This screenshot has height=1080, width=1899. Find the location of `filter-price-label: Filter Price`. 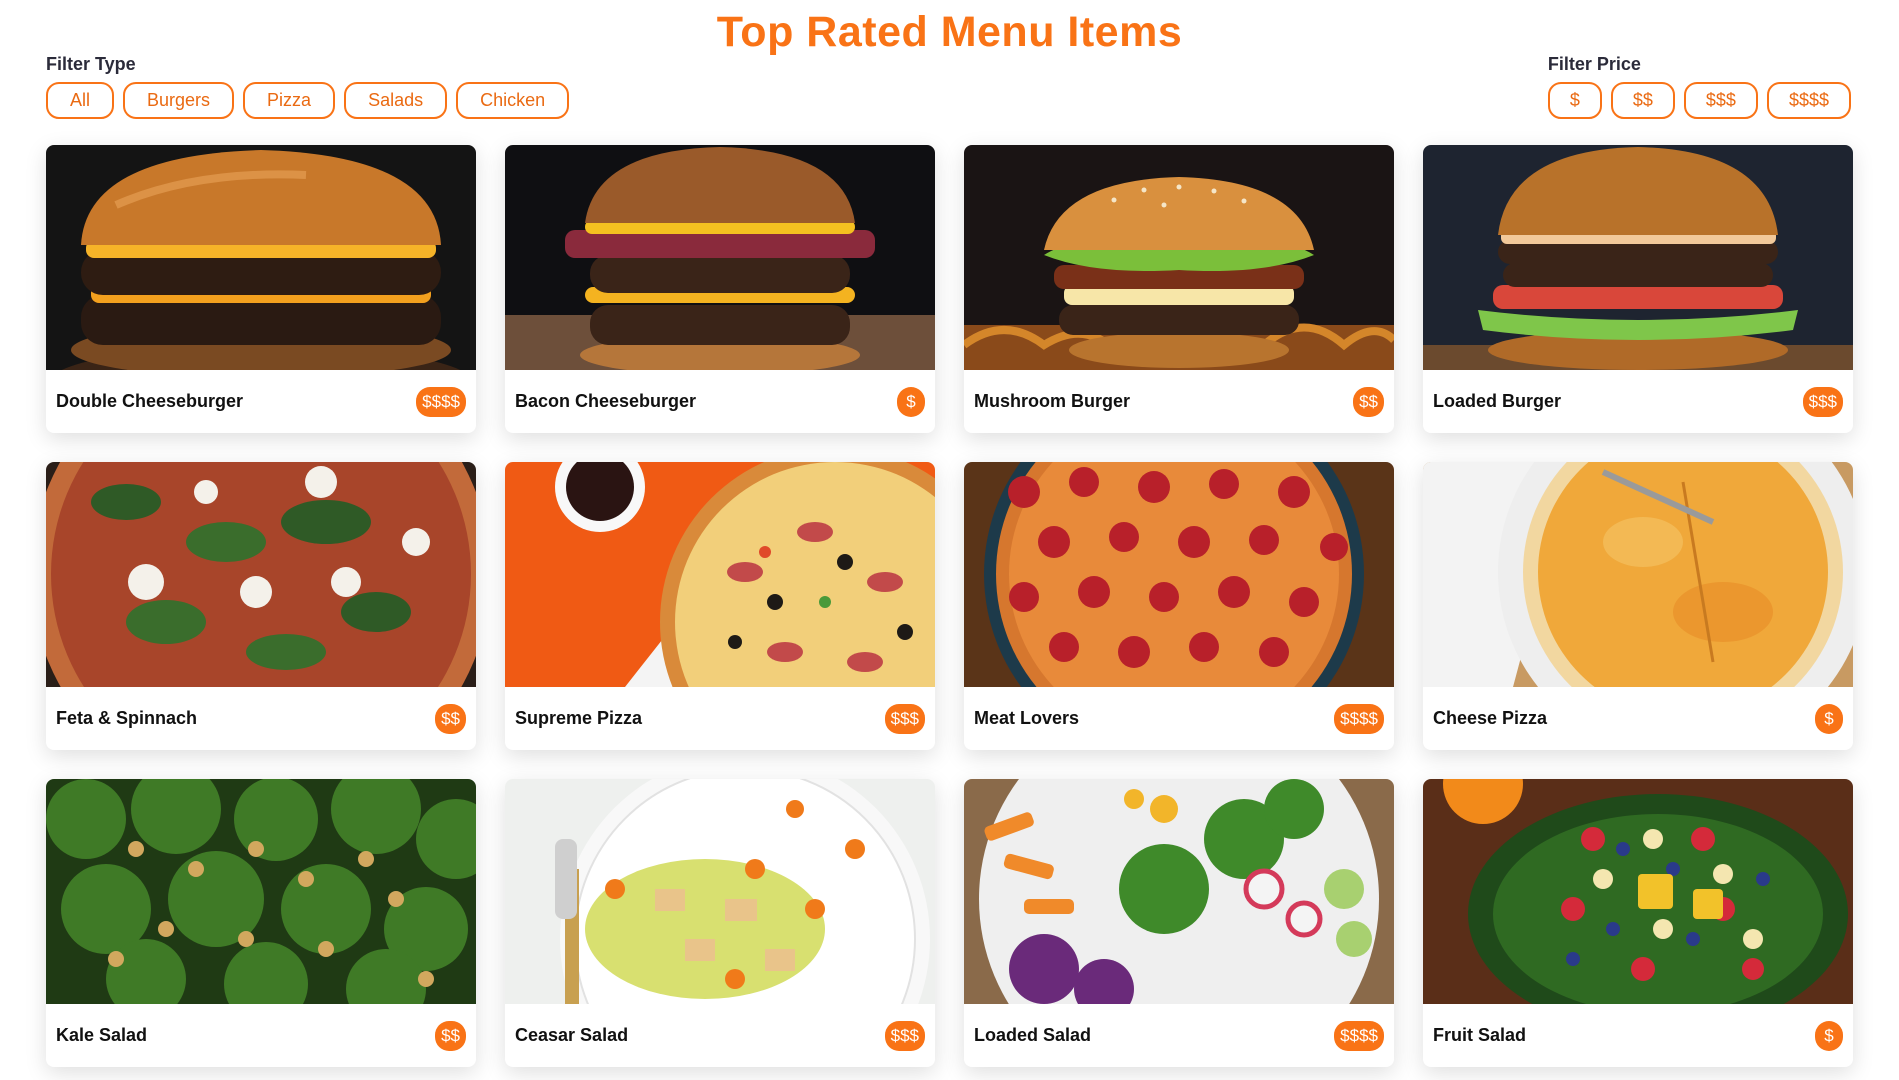

filter-price-label: Filter Price is located at coordinates (1594, 64).